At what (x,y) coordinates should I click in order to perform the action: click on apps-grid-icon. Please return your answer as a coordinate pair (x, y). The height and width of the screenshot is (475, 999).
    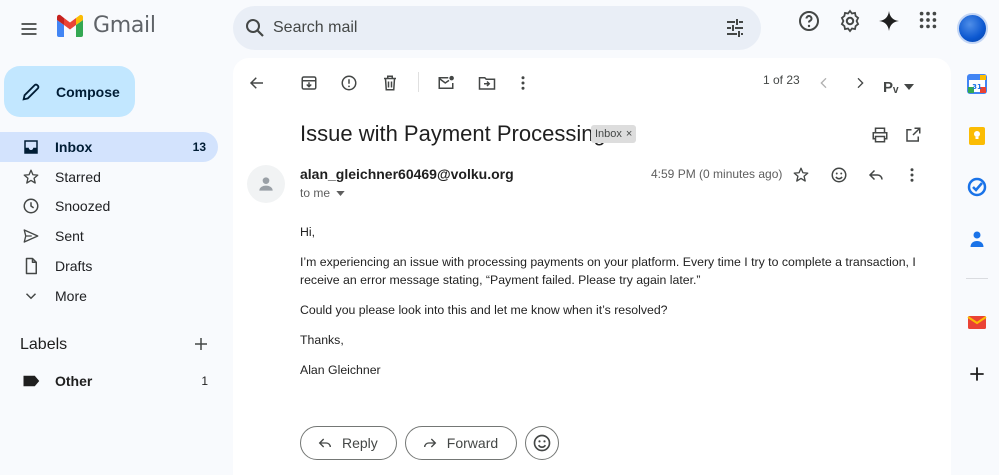
    Looking at the image, I should click on (928, 20).